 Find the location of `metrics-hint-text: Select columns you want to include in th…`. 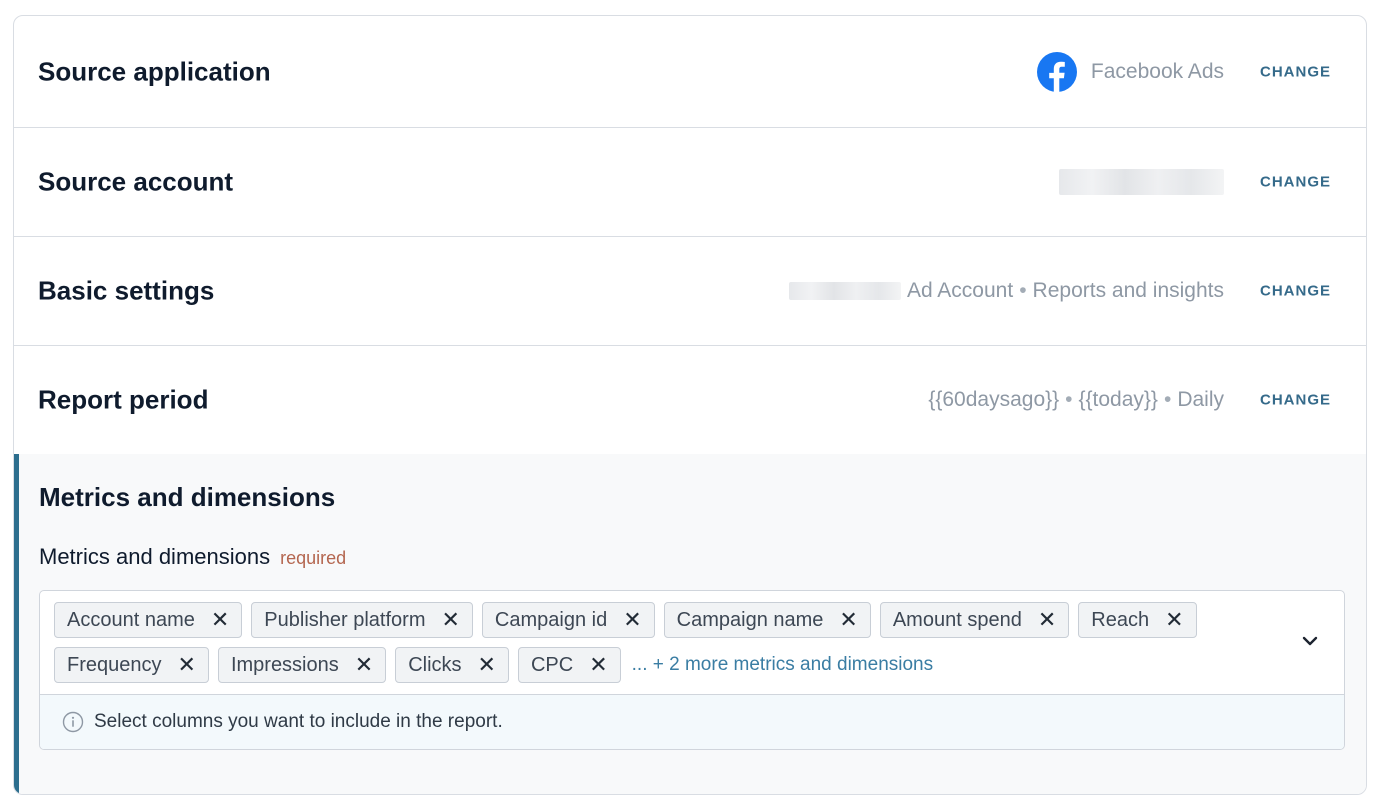

metrics-hint-text: Select columns you want to include in th… is located at coordinates (298, 721).